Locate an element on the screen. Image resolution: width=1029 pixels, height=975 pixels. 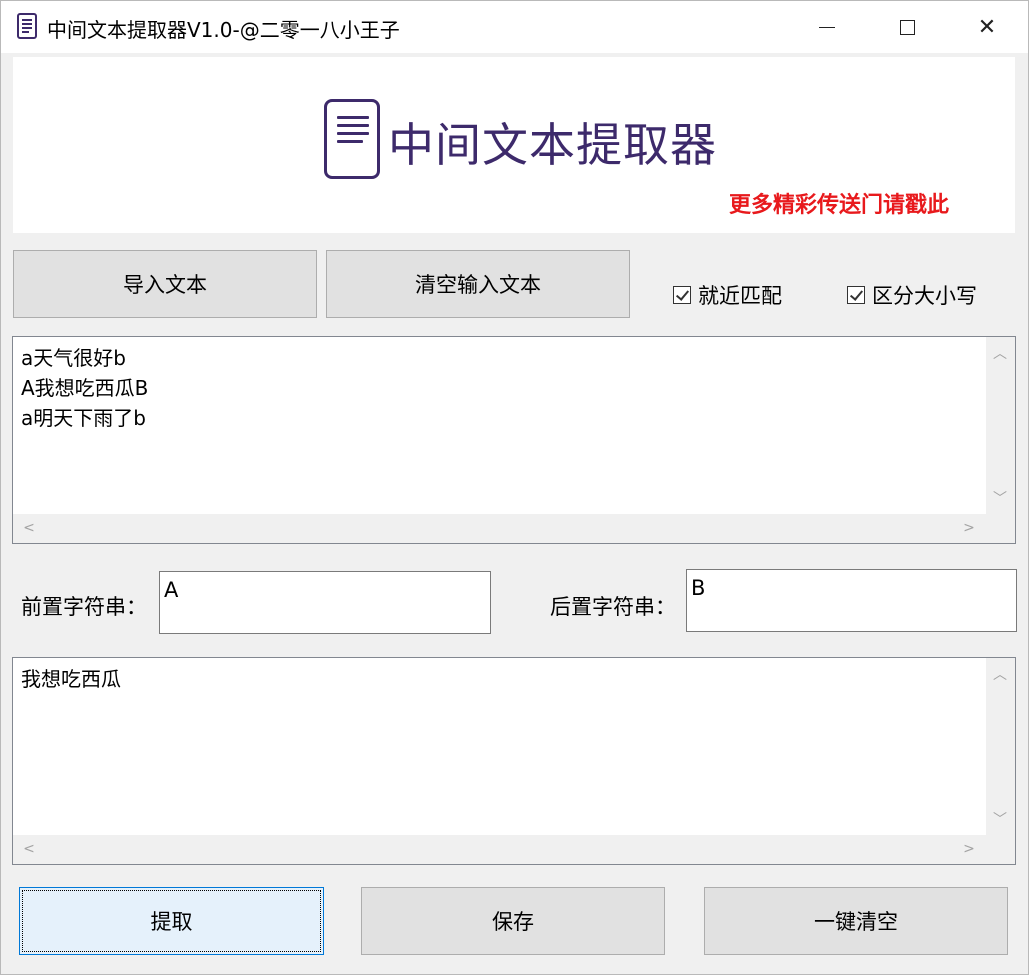
document-icon is located at coordinates (27, 26).